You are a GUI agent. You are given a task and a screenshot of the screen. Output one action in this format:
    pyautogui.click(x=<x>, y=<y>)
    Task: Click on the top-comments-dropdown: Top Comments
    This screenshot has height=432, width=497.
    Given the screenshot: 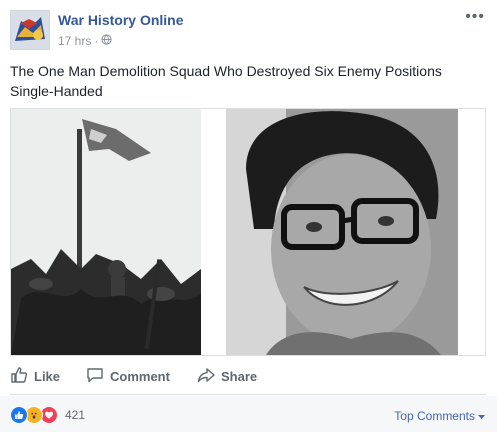 What is the action you would take?
    pyautogui.click(x=439, y=416)
    